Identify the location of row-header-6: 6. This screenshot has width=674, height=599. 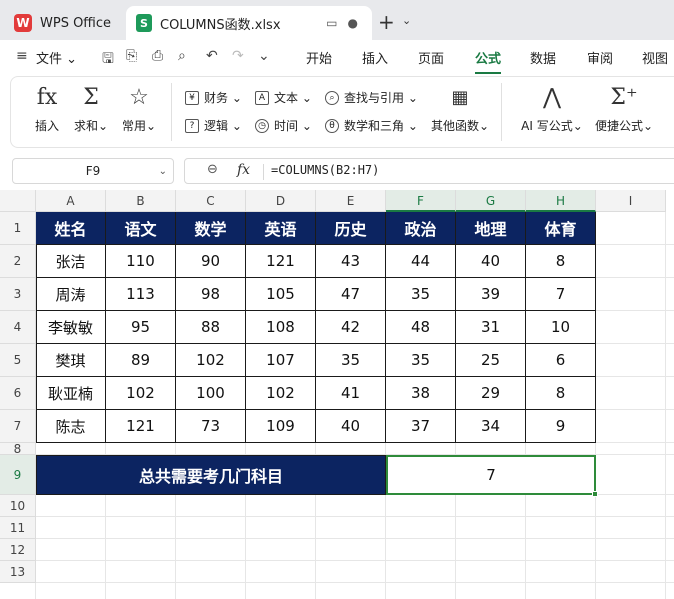
(18, 393).